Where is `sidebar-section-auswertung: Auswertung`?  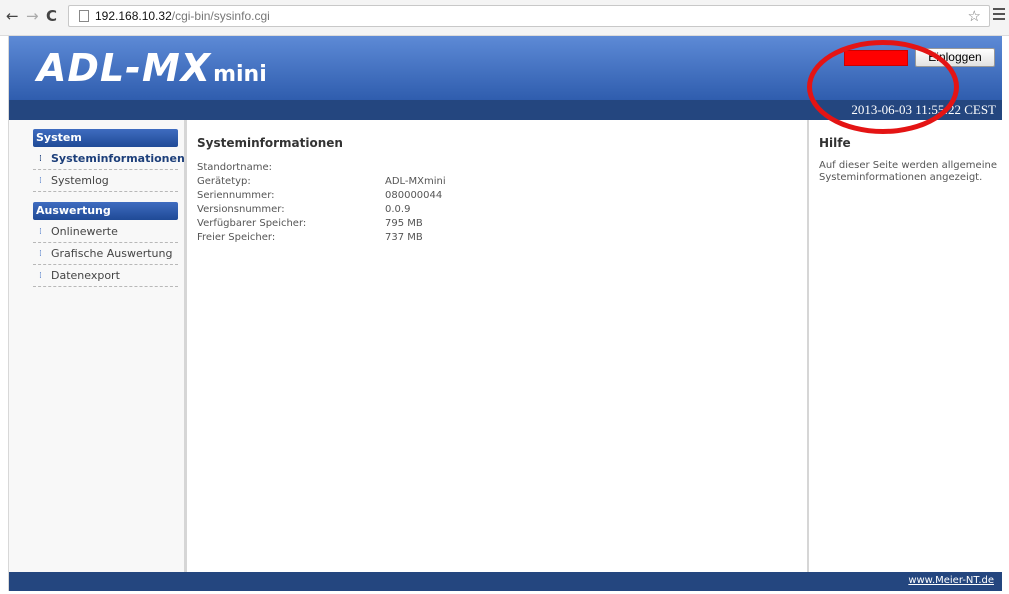
sidebar-section-auswertung: Auswertung is located at coordinates (105, 211).